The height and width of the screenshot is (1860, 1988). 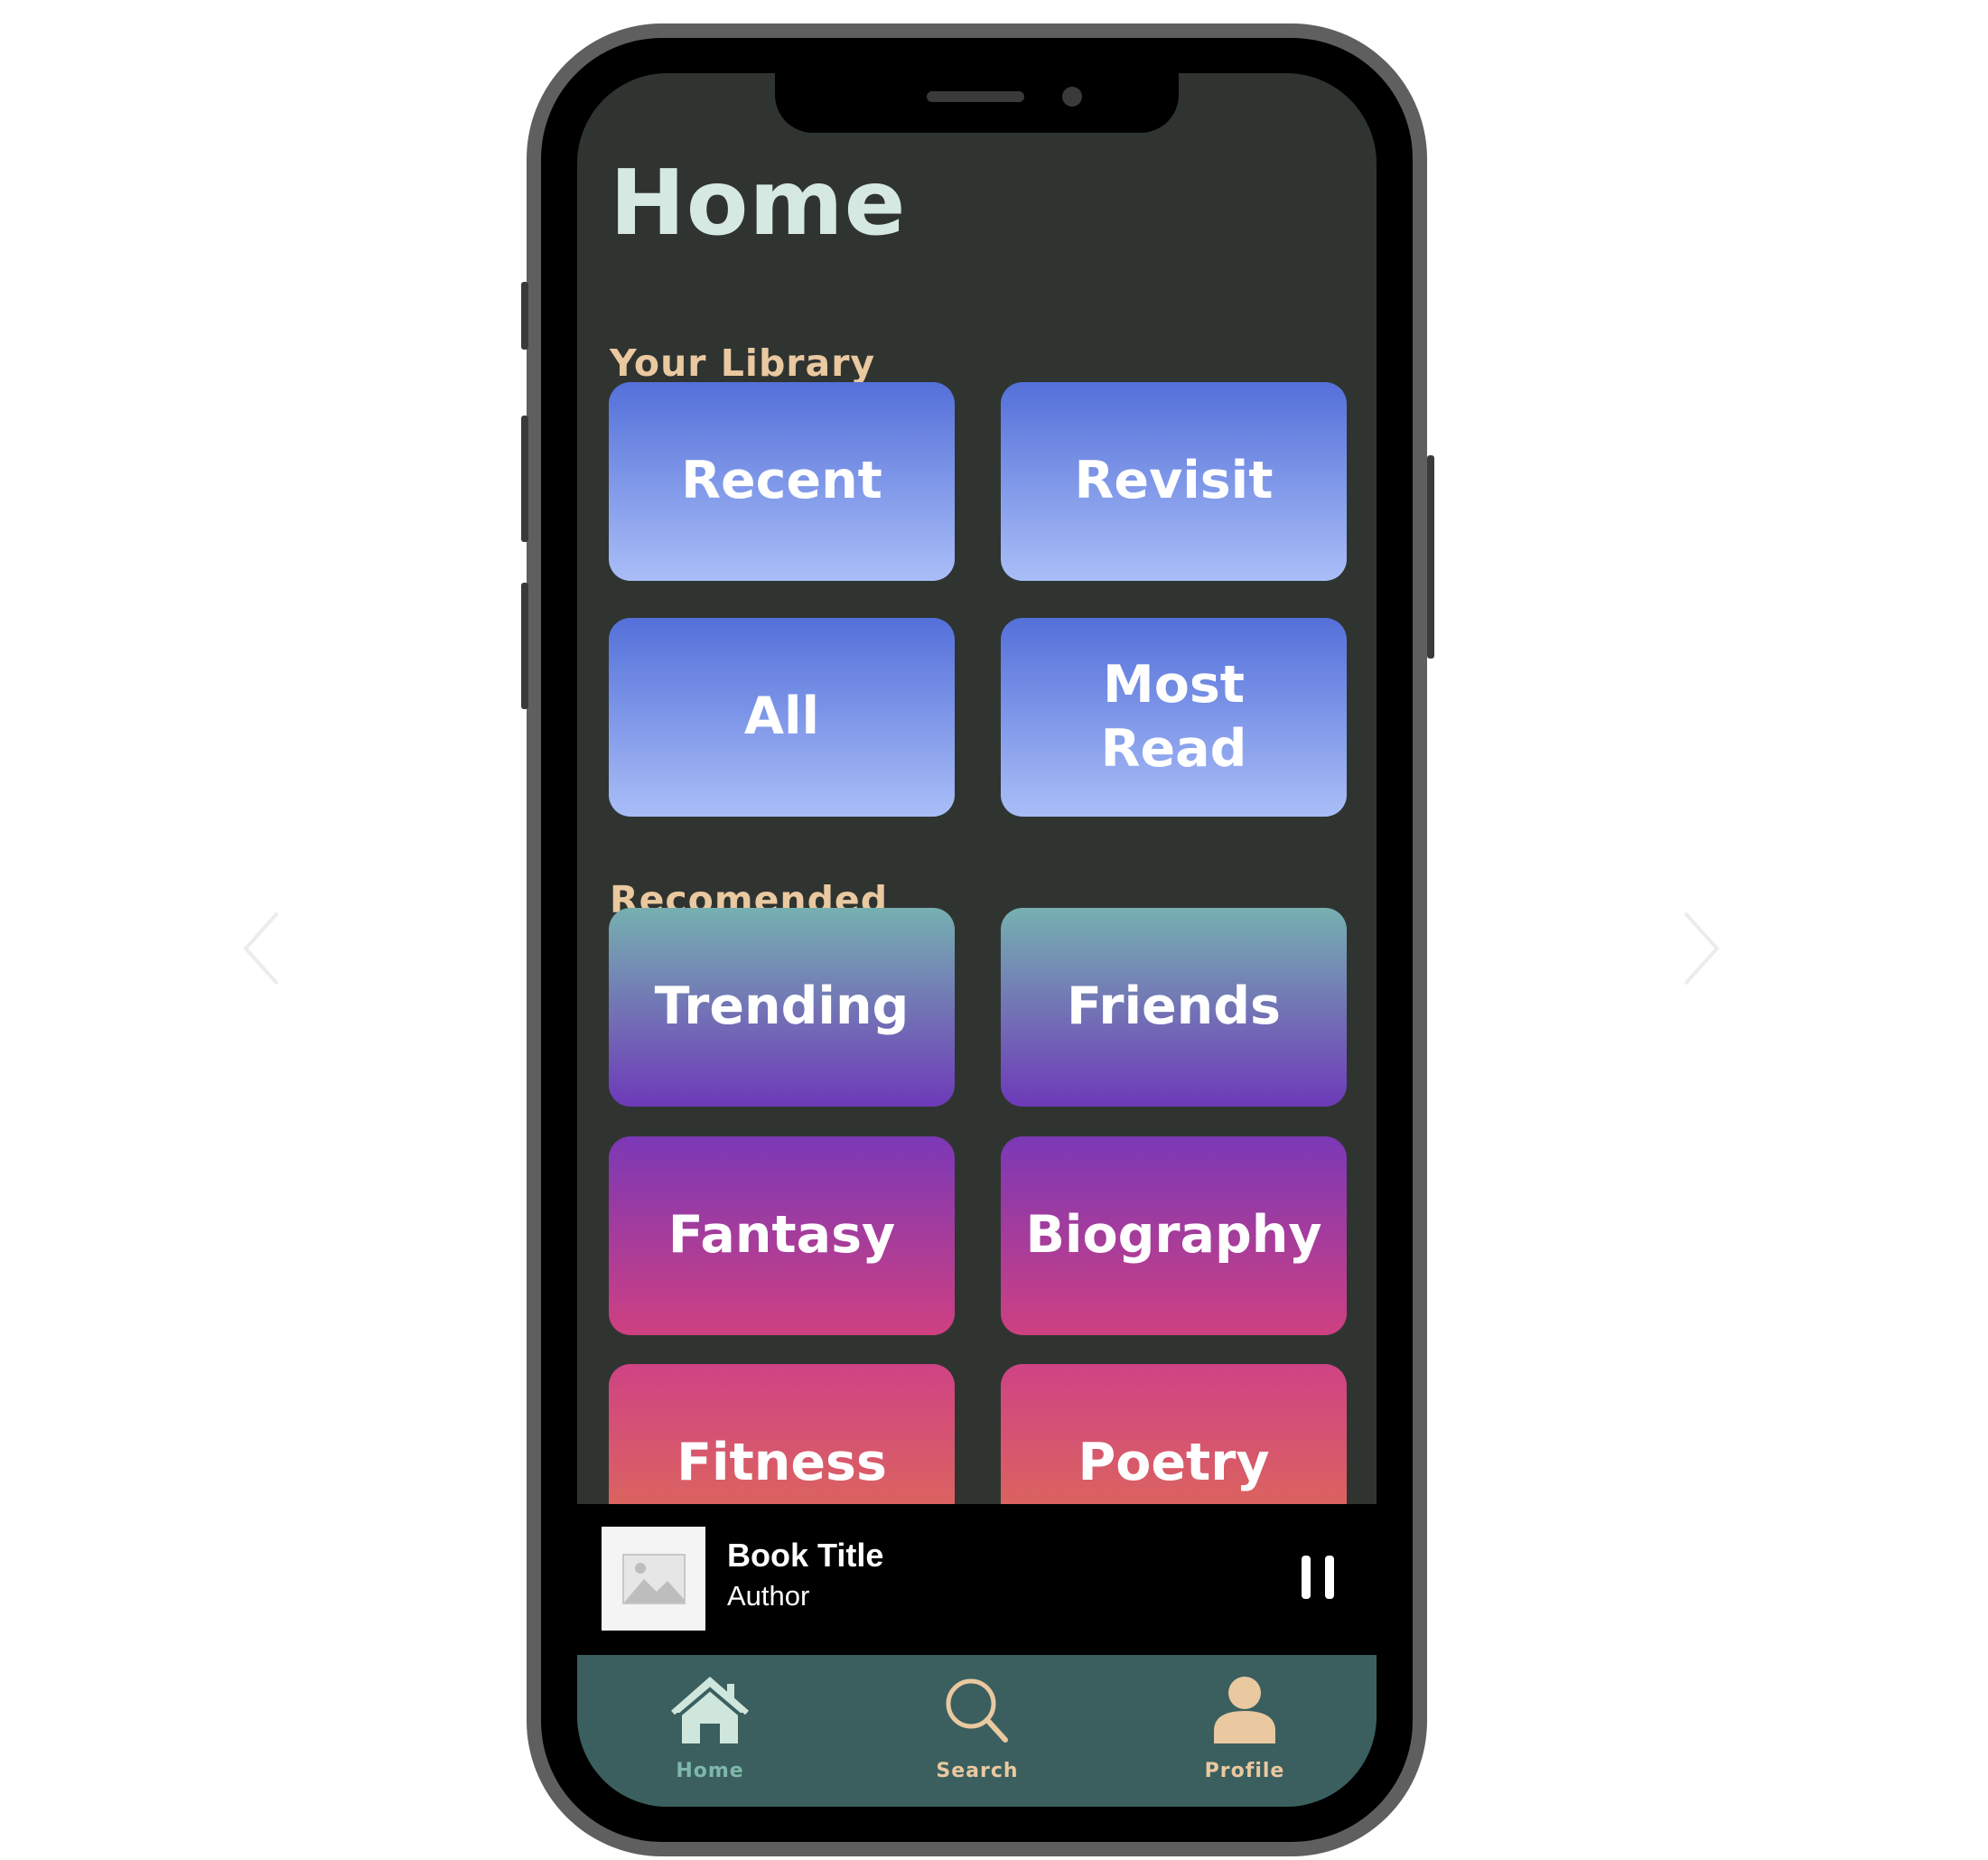 I want to click on now-playing-bar: Book Title Author, so click(x=977, y=1579).